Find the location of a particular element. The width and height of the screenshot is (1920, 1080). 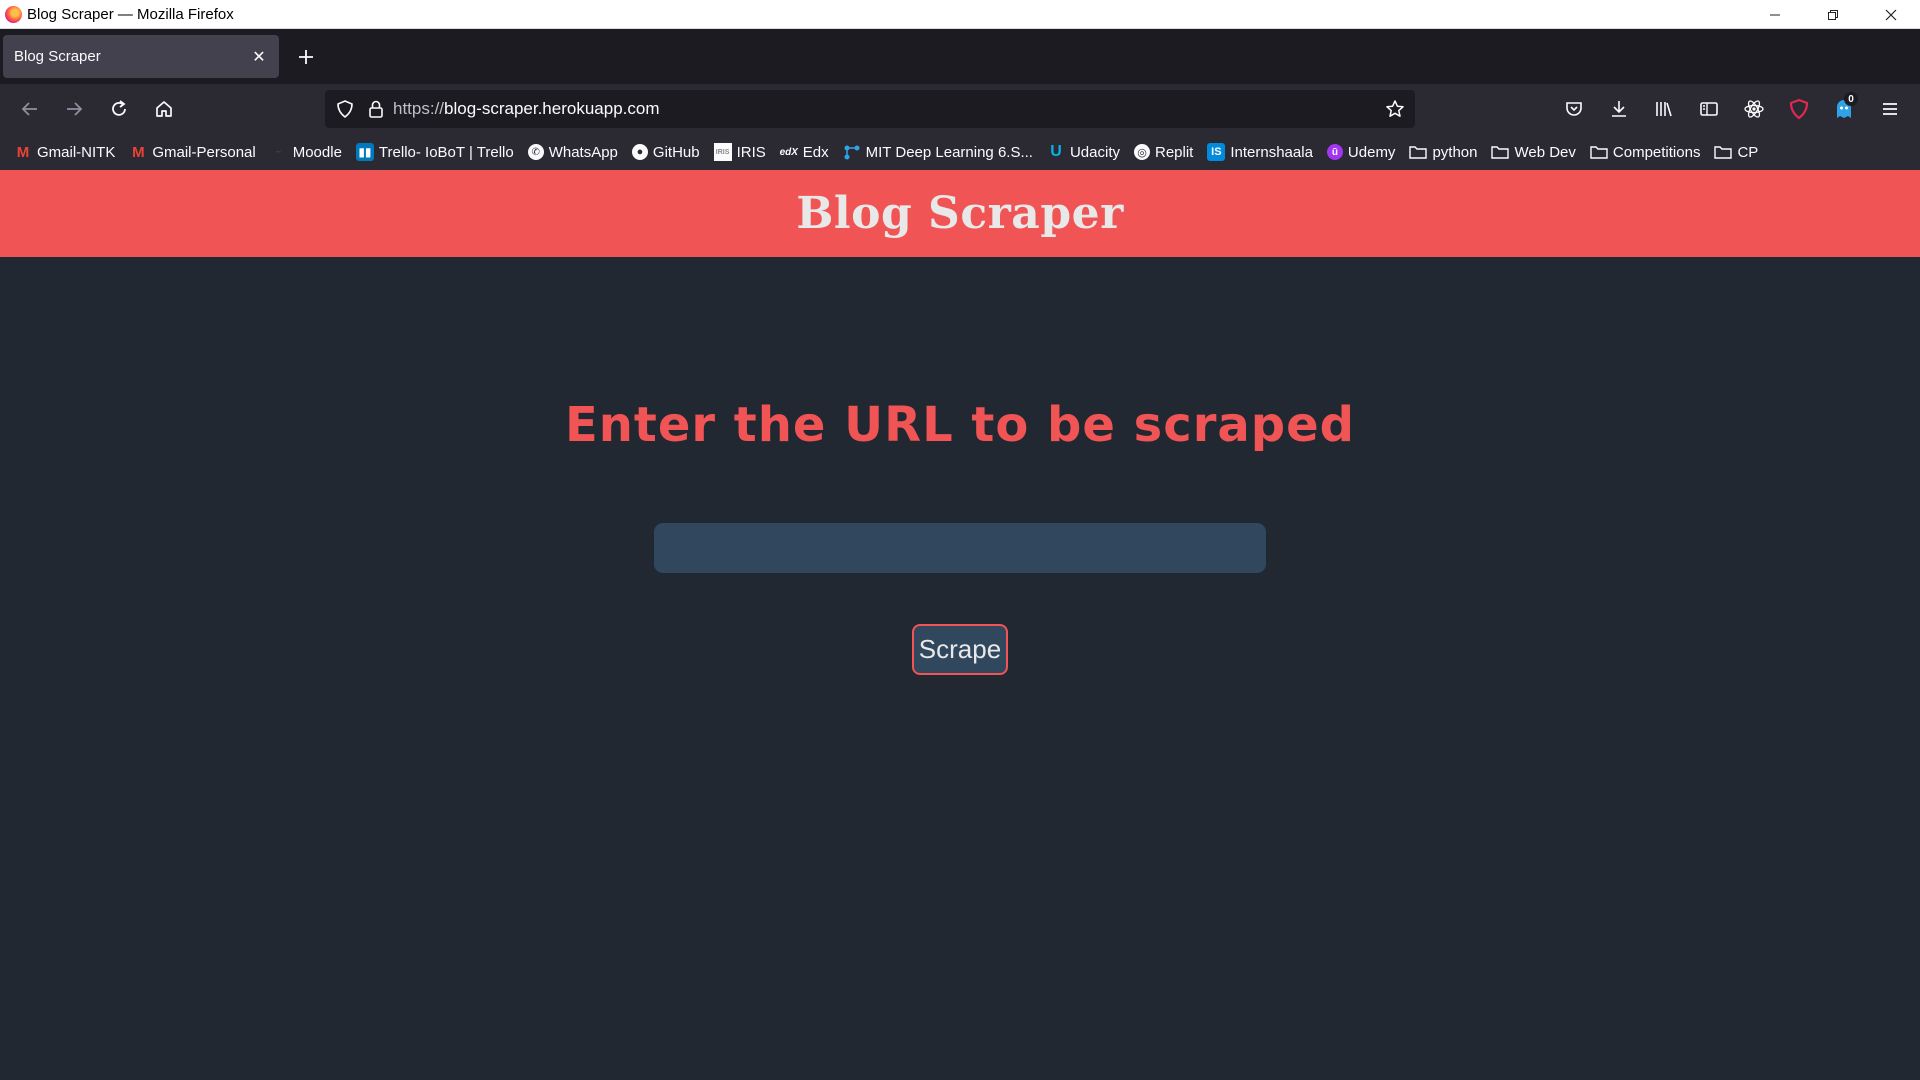

bookmark-label: Replit is located at coordinates (1174, 152).